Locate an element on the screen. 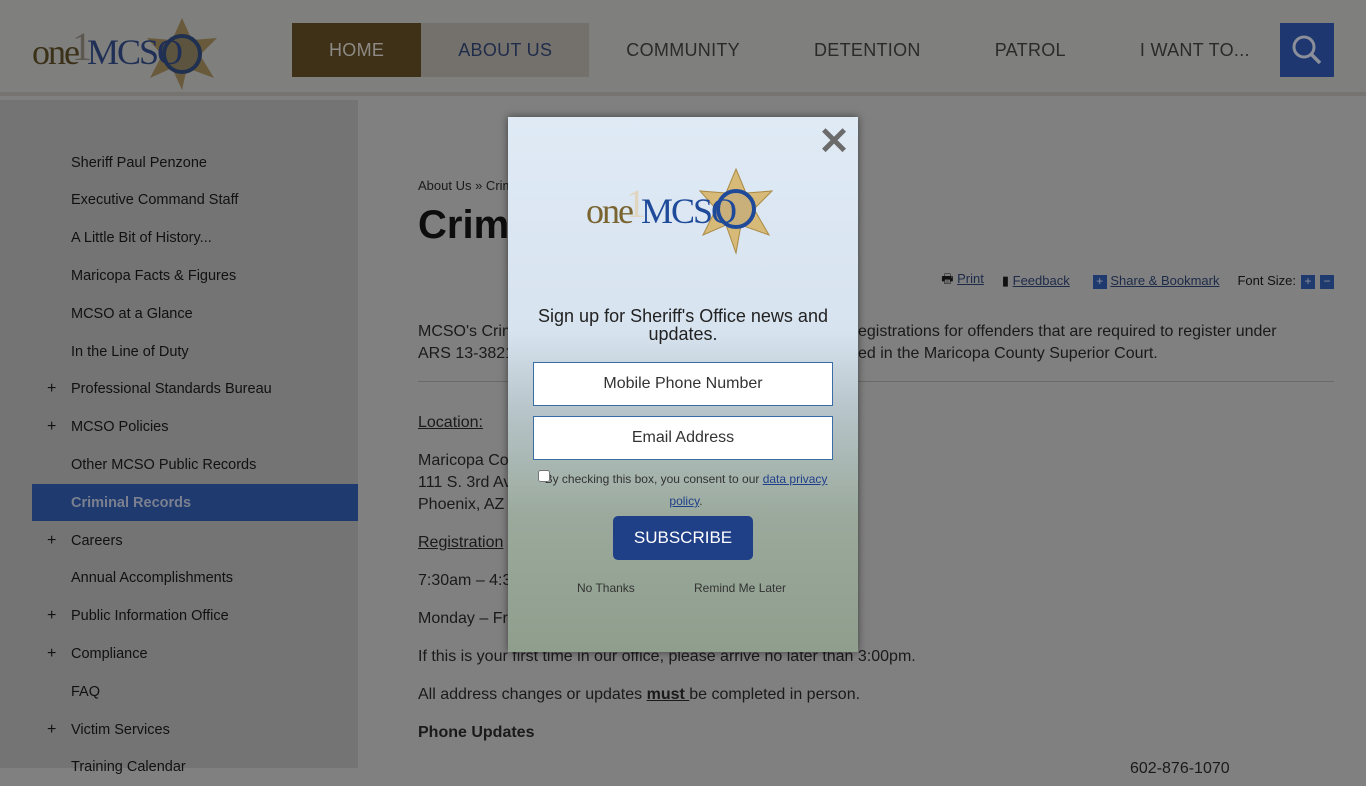  sidebar-item: Sheriff Paul Penzone is located at coordinates (195, 162).